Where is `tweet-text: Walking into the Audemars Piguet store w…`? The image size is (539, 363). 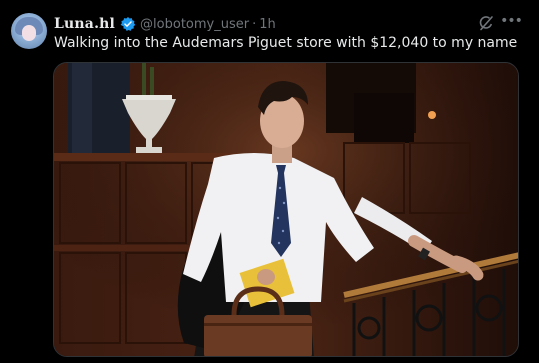 tweet-text: Walking into the Audemars Piguet store w… is located at coordinates (286, 43).